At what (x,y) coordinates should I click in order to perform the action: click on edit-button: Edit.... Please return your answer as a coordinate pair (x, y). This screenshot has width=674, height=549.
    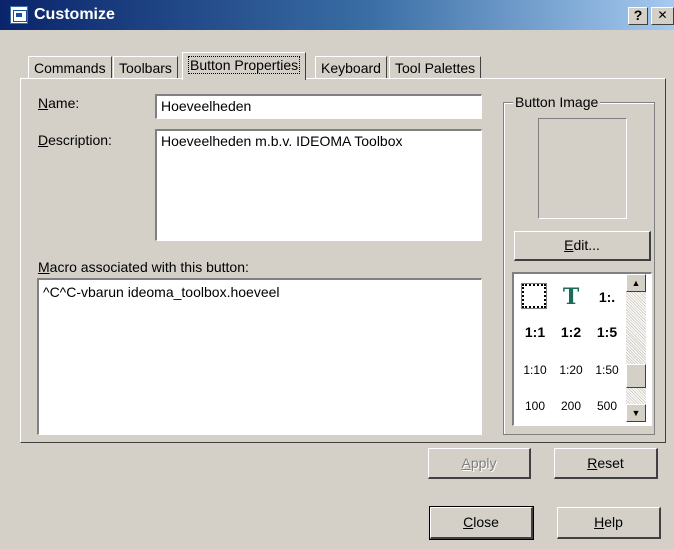
    Looking at the image, I should click on (582, 246).